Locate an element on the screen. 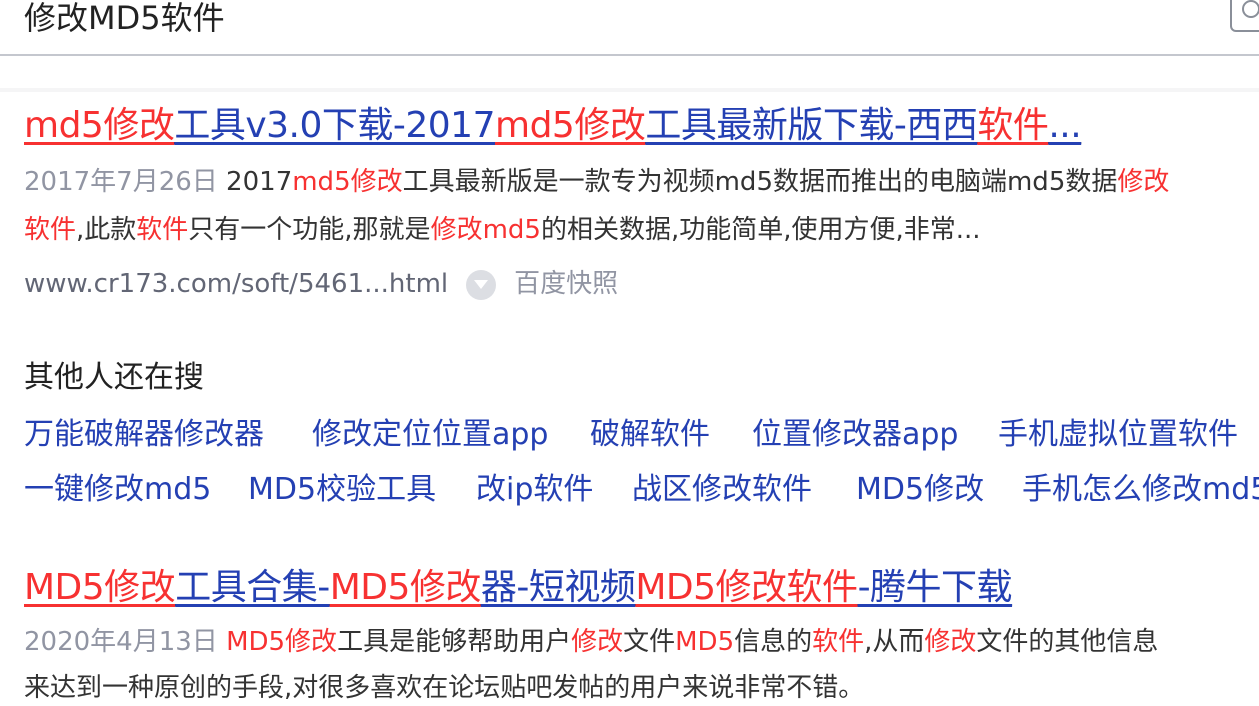  snapshot-link: 百度快照 is located at coordinates (566, 284).